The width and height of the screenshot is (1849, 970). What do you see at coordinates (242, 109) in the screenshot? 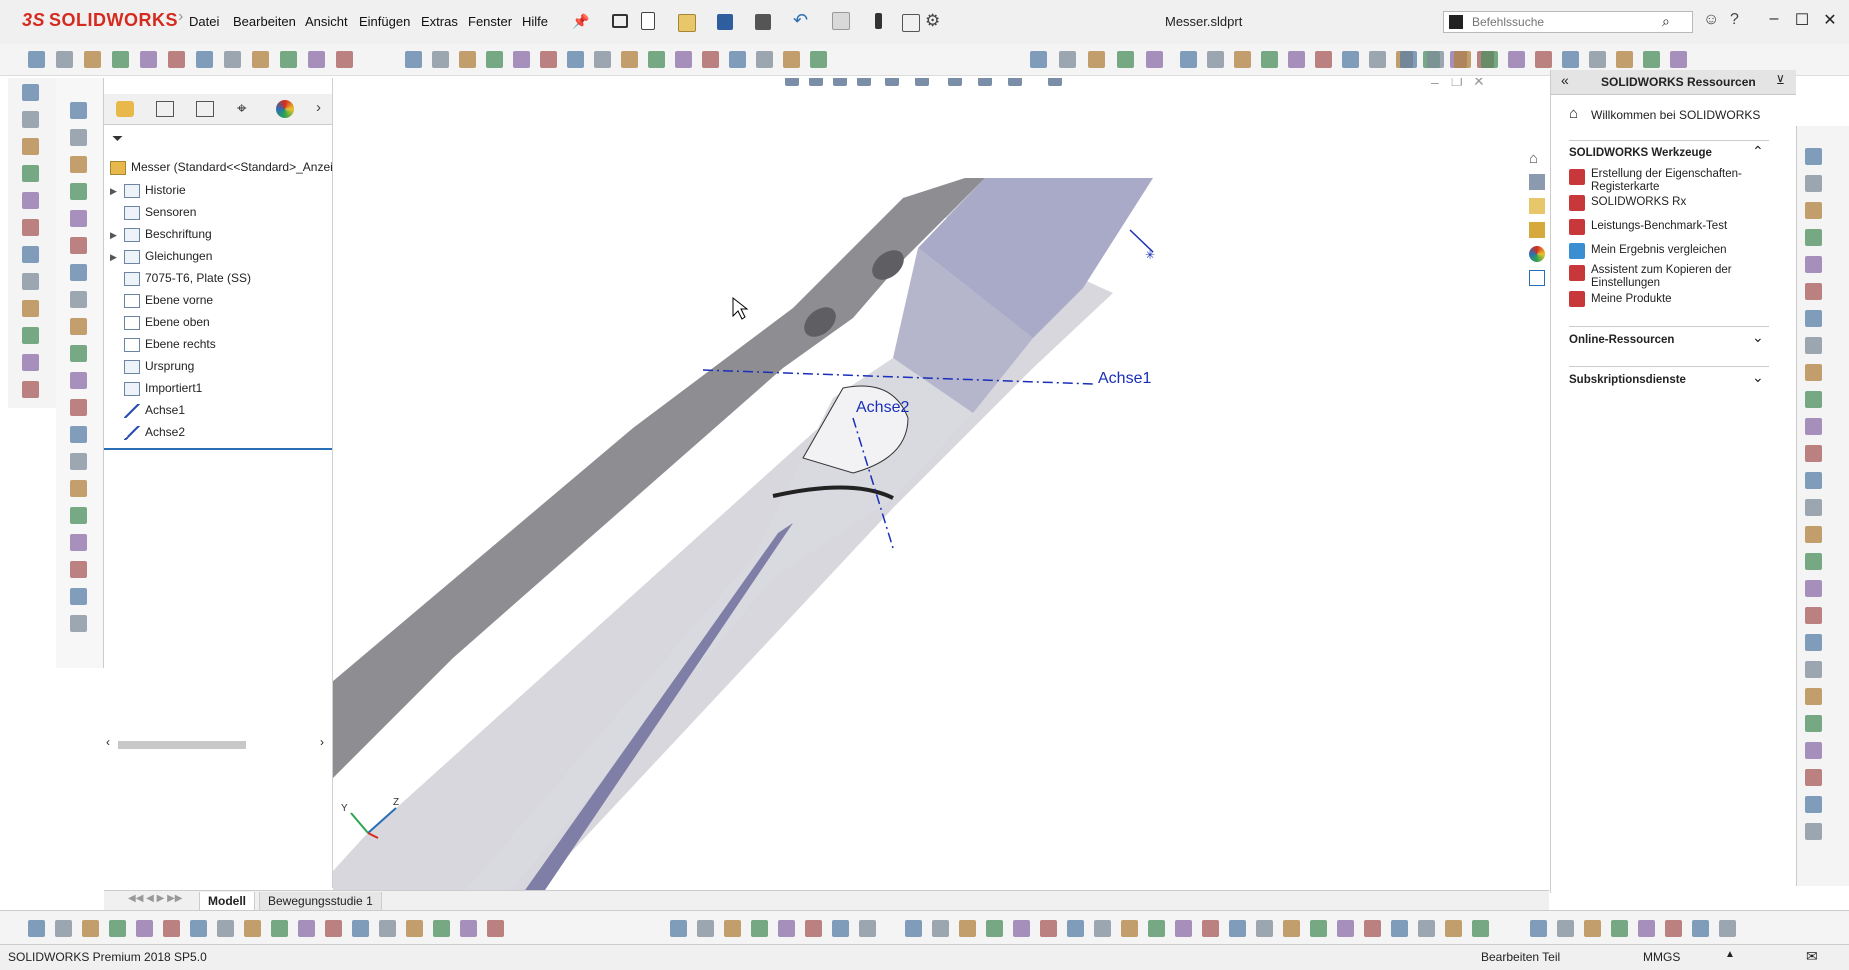
I see `dimxpert-tab-icon: ⌖` at bounding box center [242, 109].